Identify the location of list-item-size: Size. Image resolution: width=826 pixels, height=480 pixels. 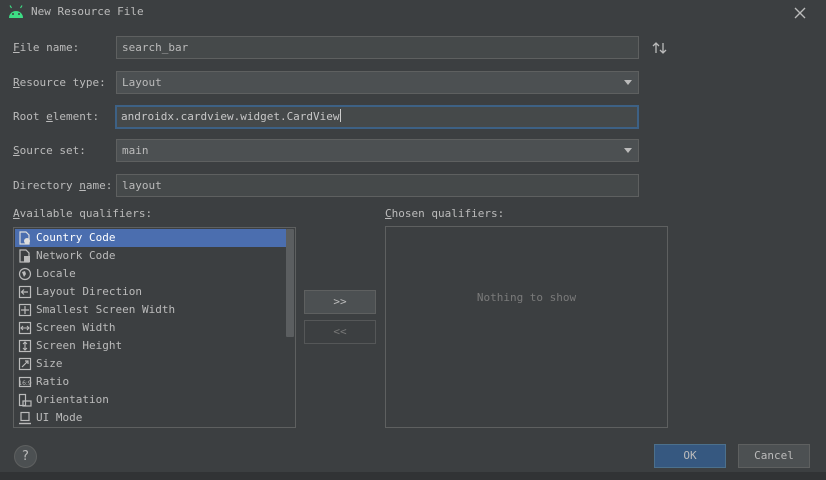
(151, 364).